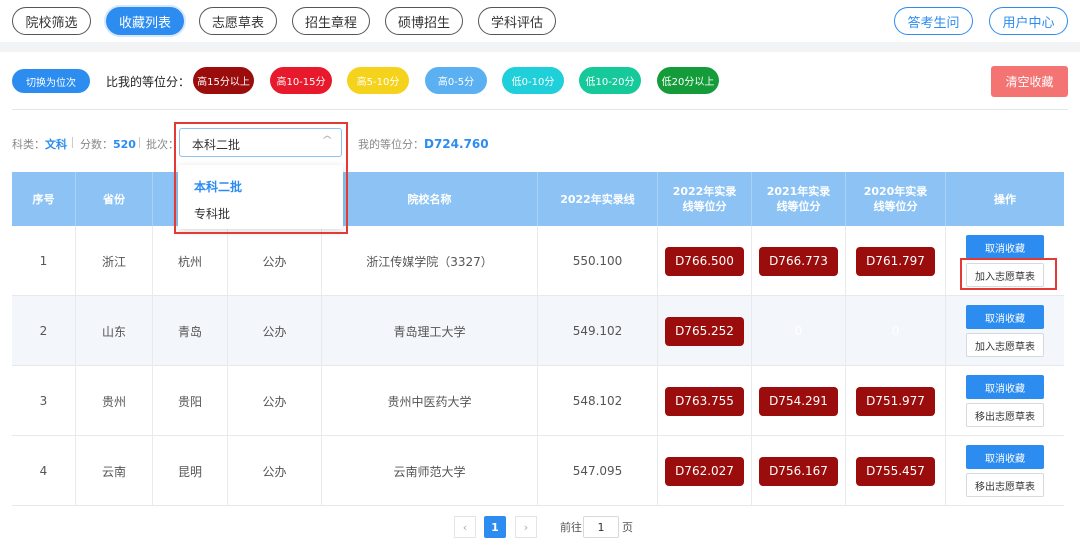 The image size is (1080, 550). What do you see at coordinates (223, 80) in the screenshot?
I see `chip-high-15-plus: 高15分以上` at bounding box center [223, 80].